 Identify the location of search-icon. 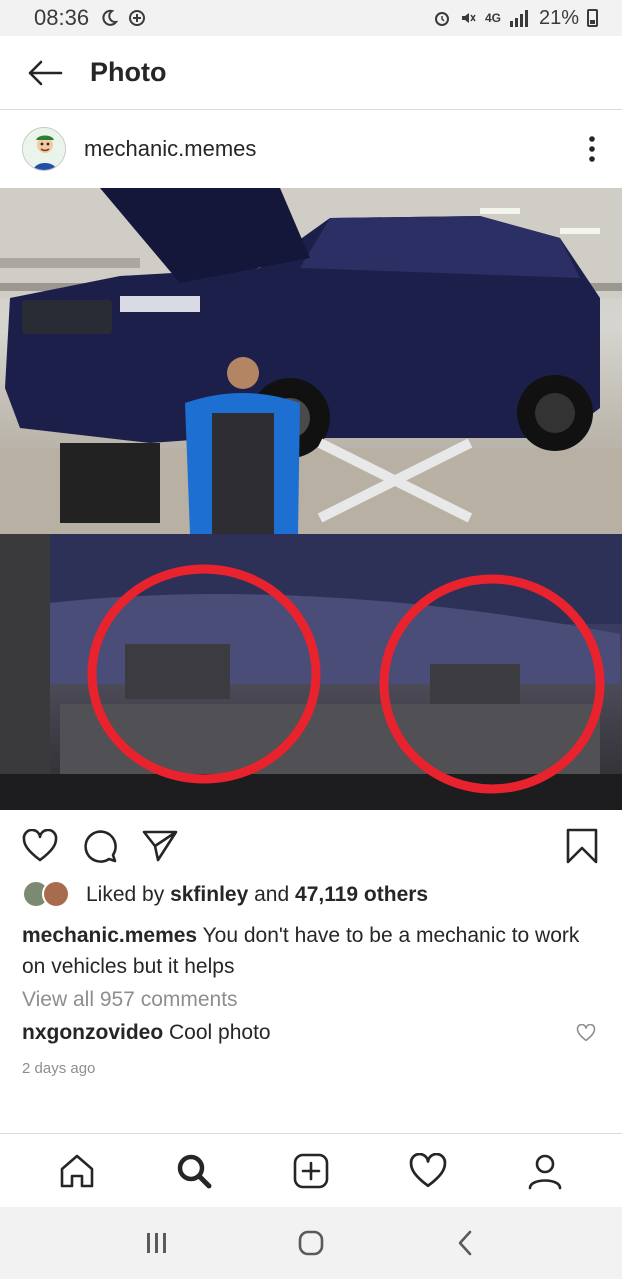
(194, 1171).